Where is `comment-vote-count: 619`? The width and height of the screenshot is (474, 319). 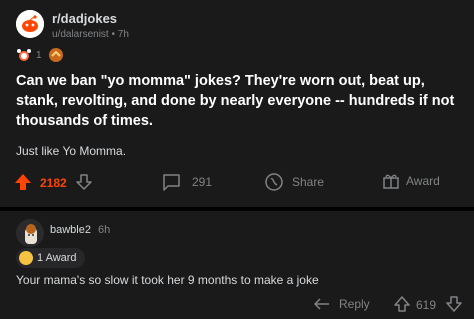
comment-vote-count: 619 is located at coordinates (426, 305).